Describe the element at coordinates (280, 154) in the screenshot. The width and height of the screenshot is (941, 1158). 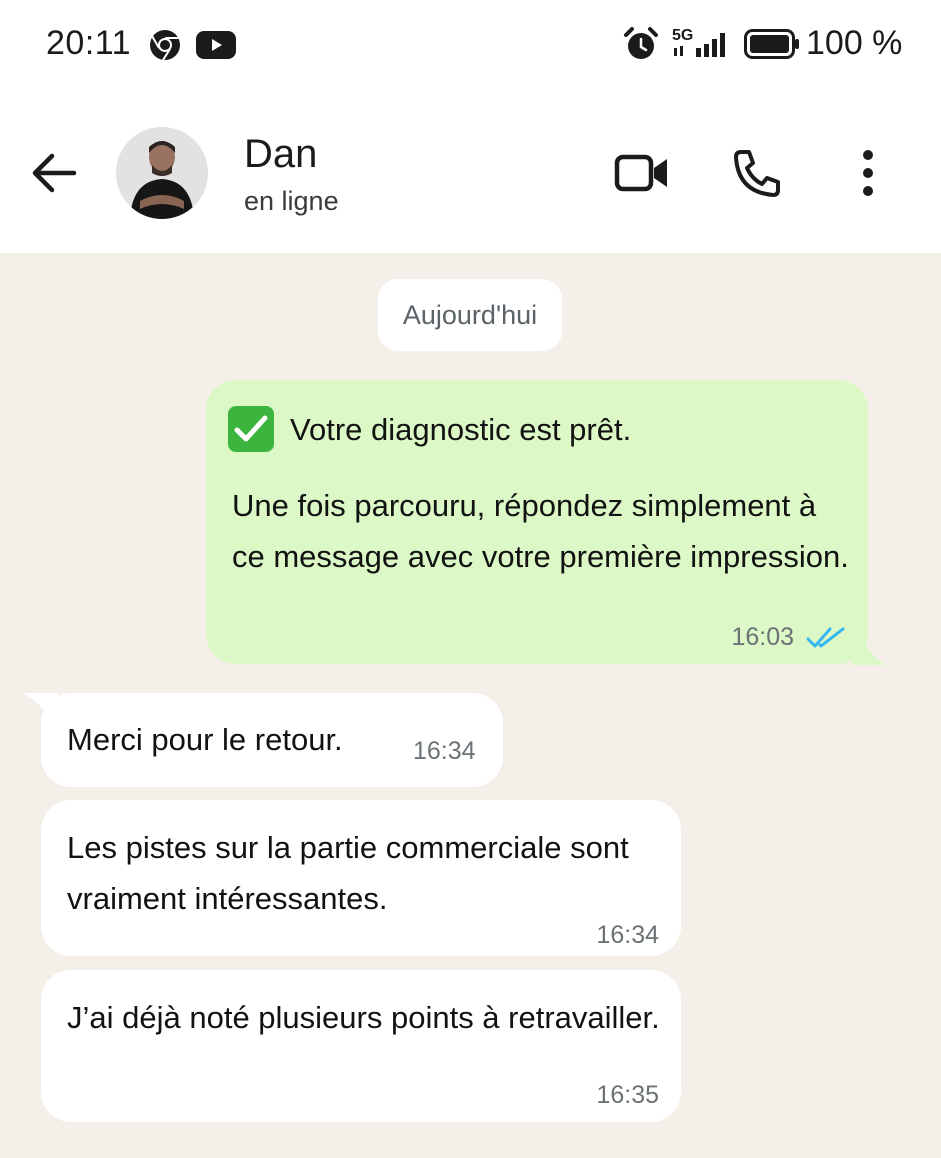
I see `contact-name: Dan` at that location.